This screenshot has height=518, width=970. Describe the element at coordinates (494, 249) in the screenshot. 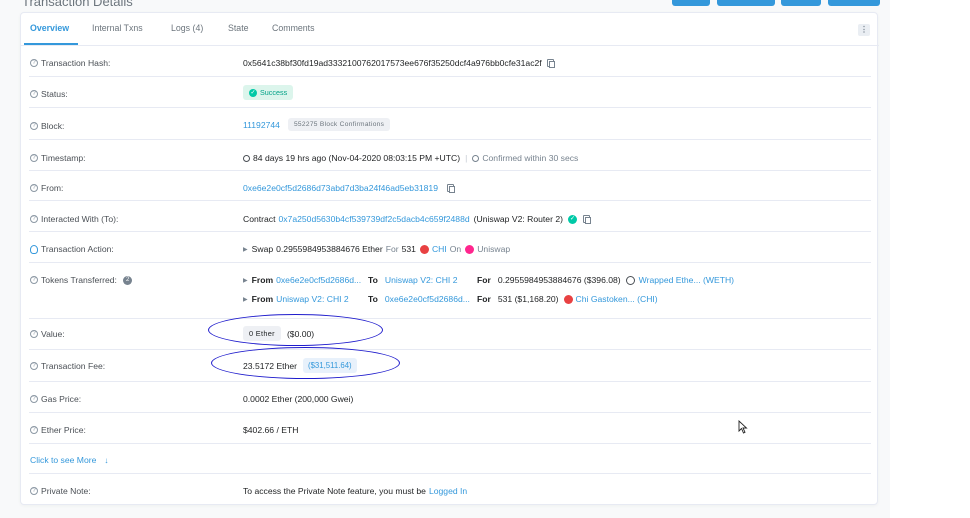

I see `dex-name: Uniswap` at that location.